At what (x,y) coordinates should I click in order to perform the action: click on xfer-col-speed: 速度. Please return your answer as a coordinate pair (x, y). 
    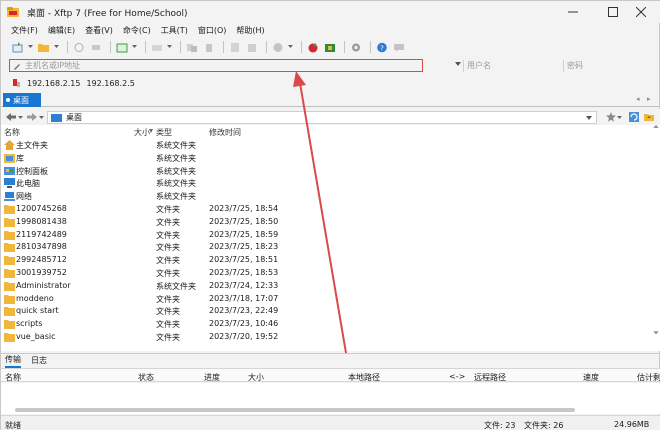
    Looking at the image, I should click on (591, 377).